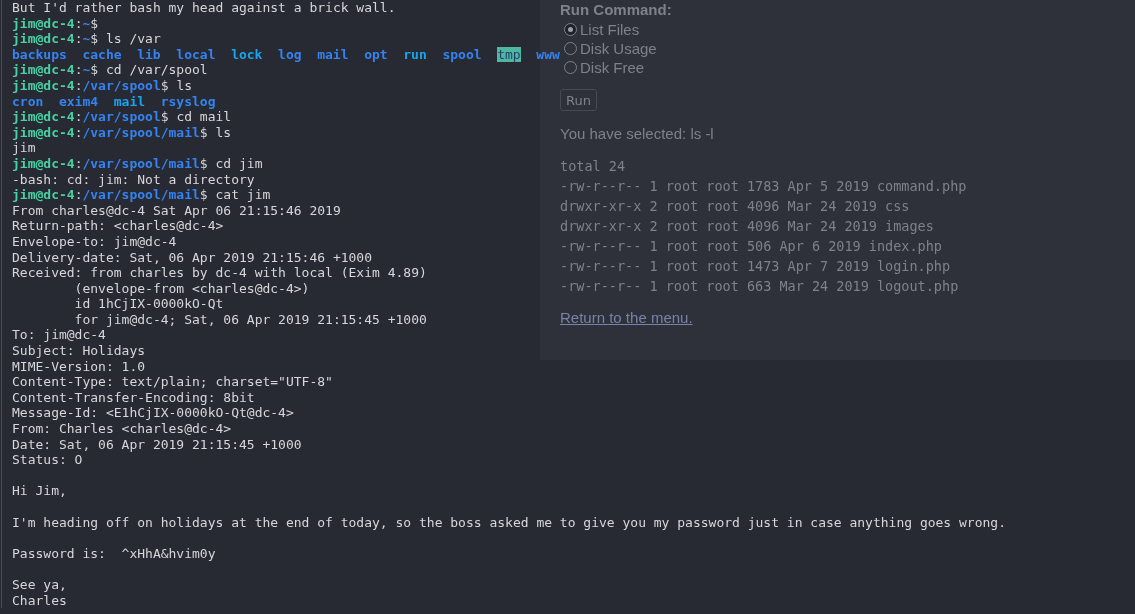  Describe the element at coordinates (191, 288) in the screenshot. I see `terminal-line: (envelope-from <charles@dc-4>)` at that location.